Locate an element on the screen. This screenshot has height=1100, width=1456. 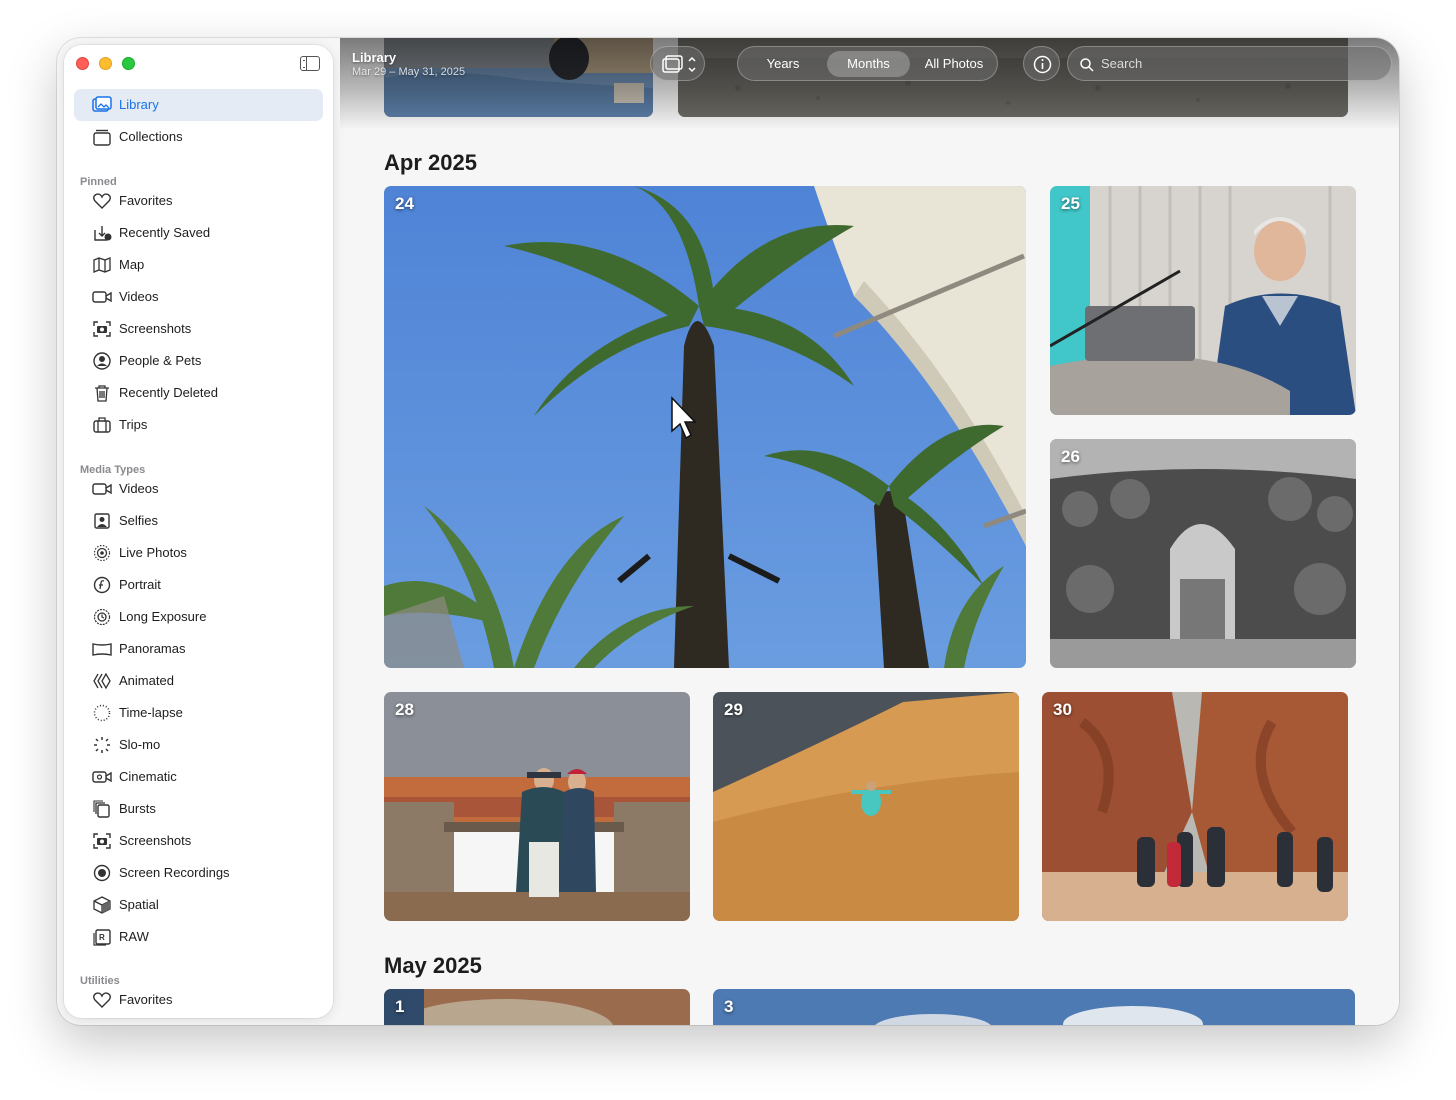
sidebar-item-slo-mo: Slo-mo is located at coordinates (198, 745).